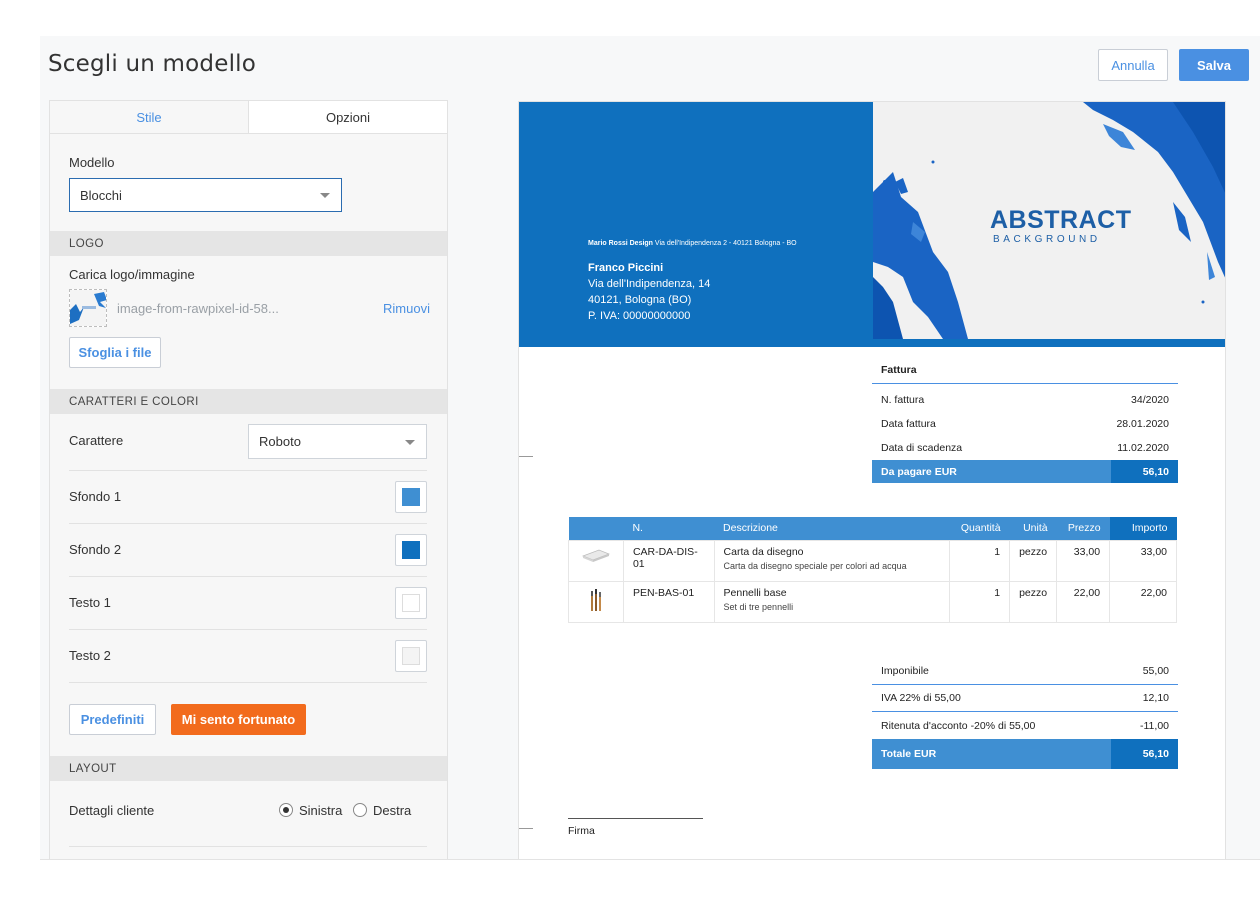 This screenshot has width=1260, height=900. Describe the element at coordinates (1214, 65) in the screenshot. I see `save-button: Salva` at that location.